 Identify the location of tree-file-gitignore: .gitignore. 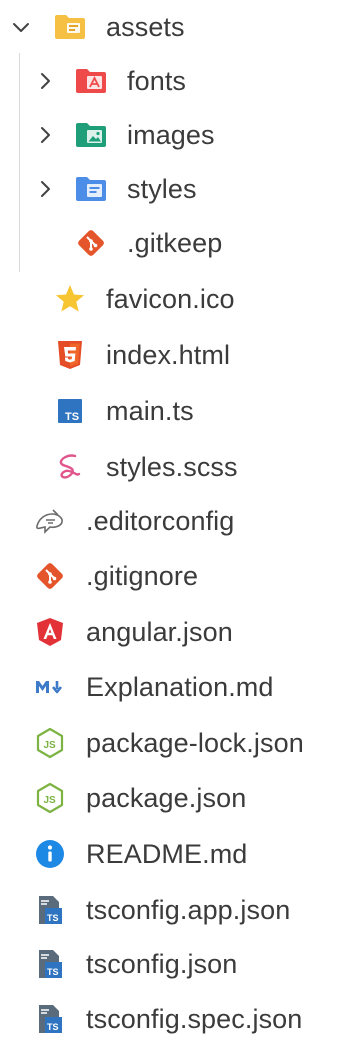
(174, 576).